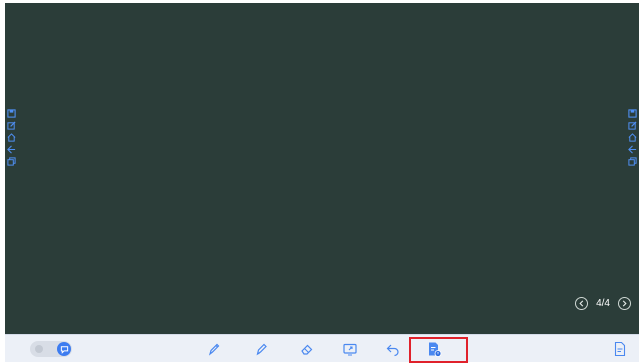 Image resolution: width=644 pixels, height=363 pixels. Describe the element at coordinates (64, 349) in the screenshot. I see `chat-icon` at that location.